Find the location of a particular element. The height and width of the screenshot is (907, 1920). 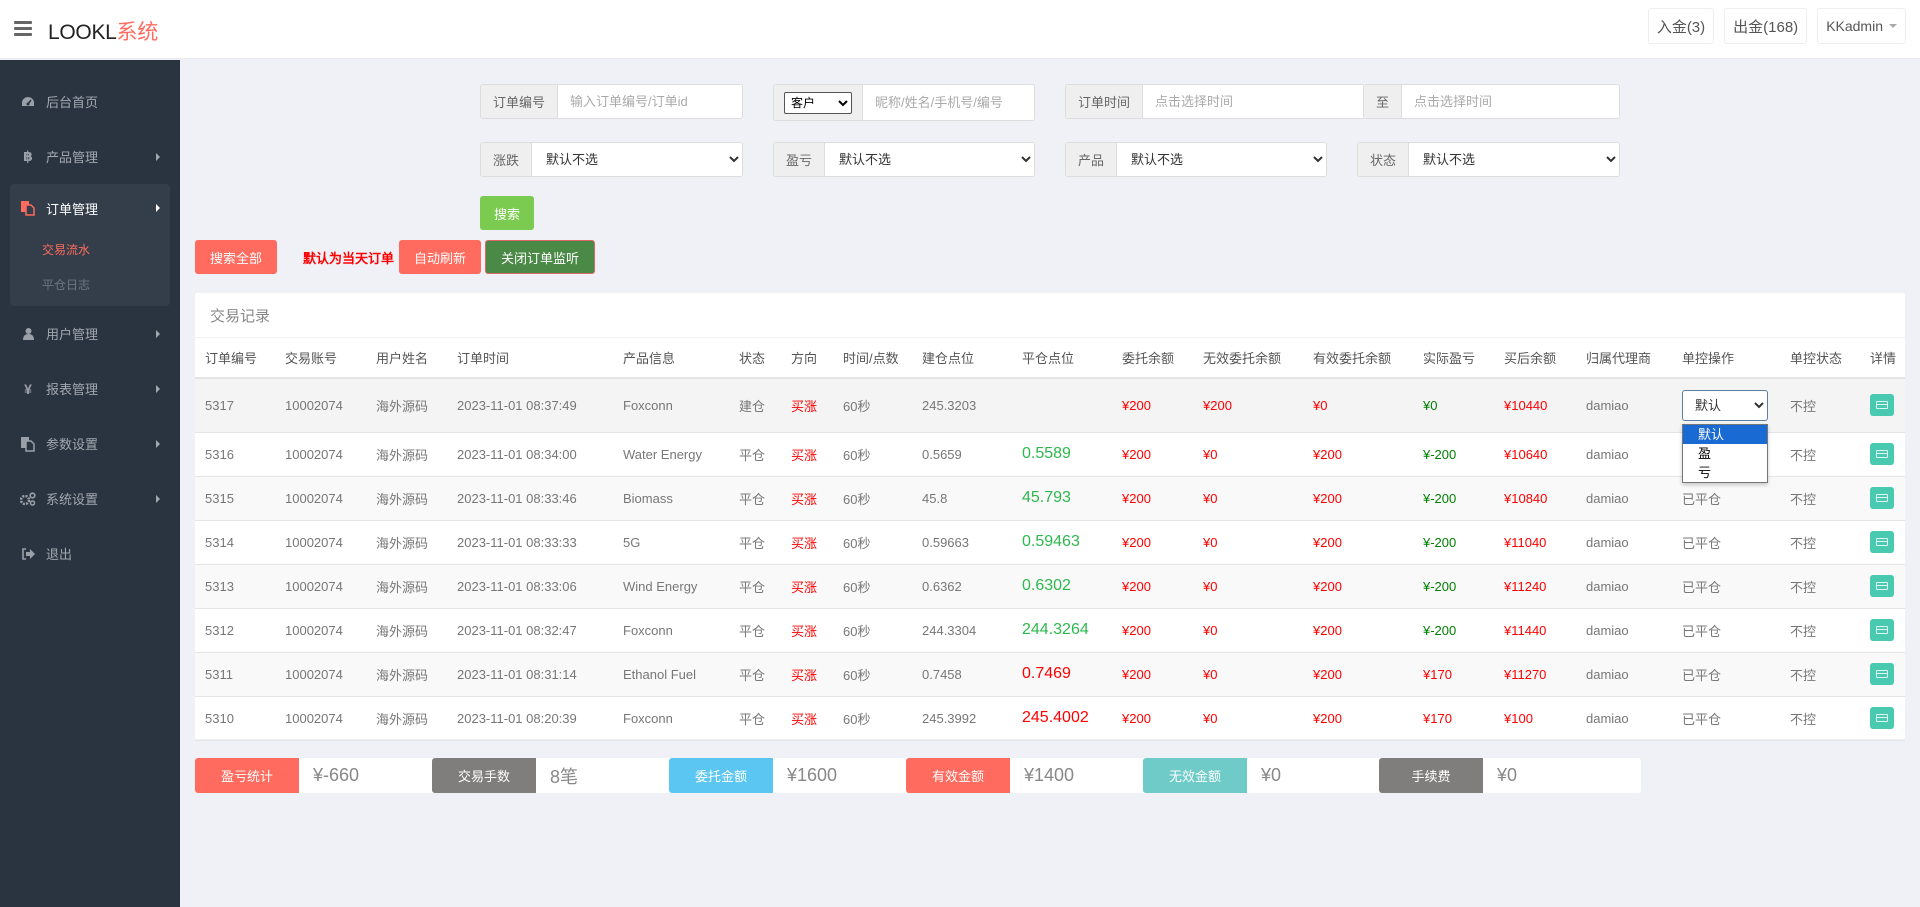

balance-after-cell: ¥11440 is located at coordinates (1535, 630).